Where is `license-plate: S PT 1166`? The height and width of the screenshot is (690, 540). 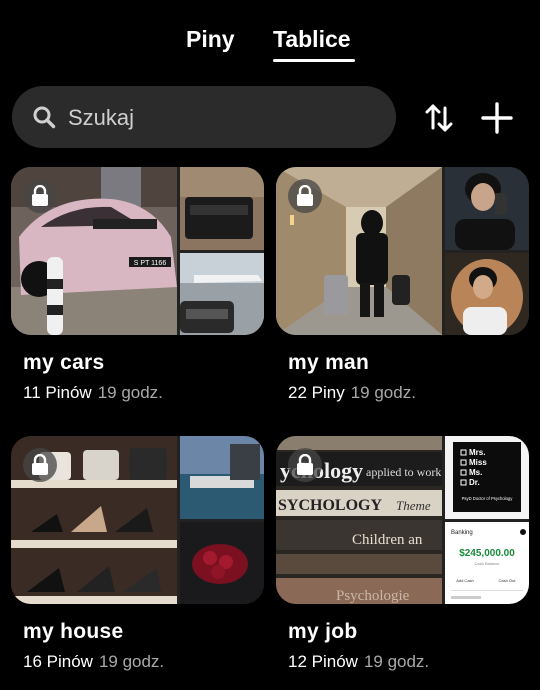 license-plate: S PT 1166 is located at coordinates (150, 263).